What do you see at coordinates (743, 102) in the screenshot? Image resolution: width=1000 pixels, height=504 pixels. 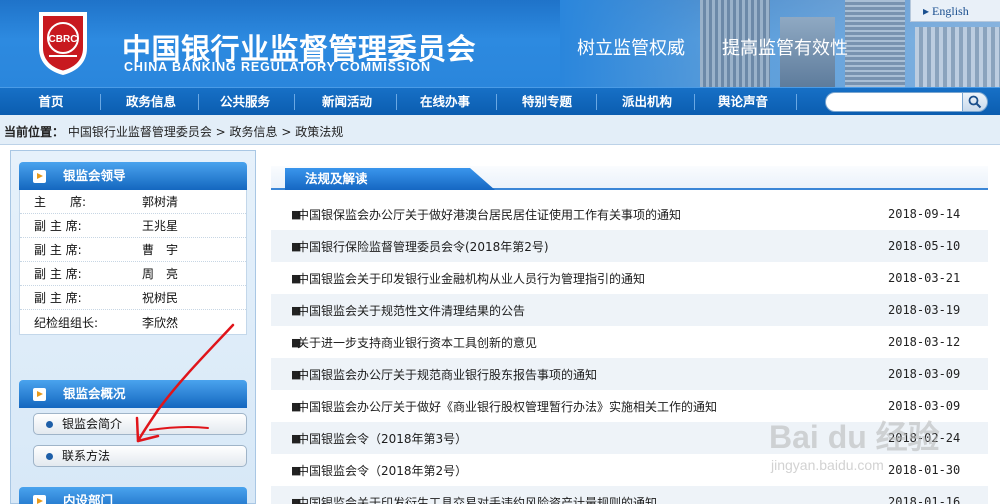 I see `nav-item-public-opinion: 舆论声音` at bounding box center [743, 102].